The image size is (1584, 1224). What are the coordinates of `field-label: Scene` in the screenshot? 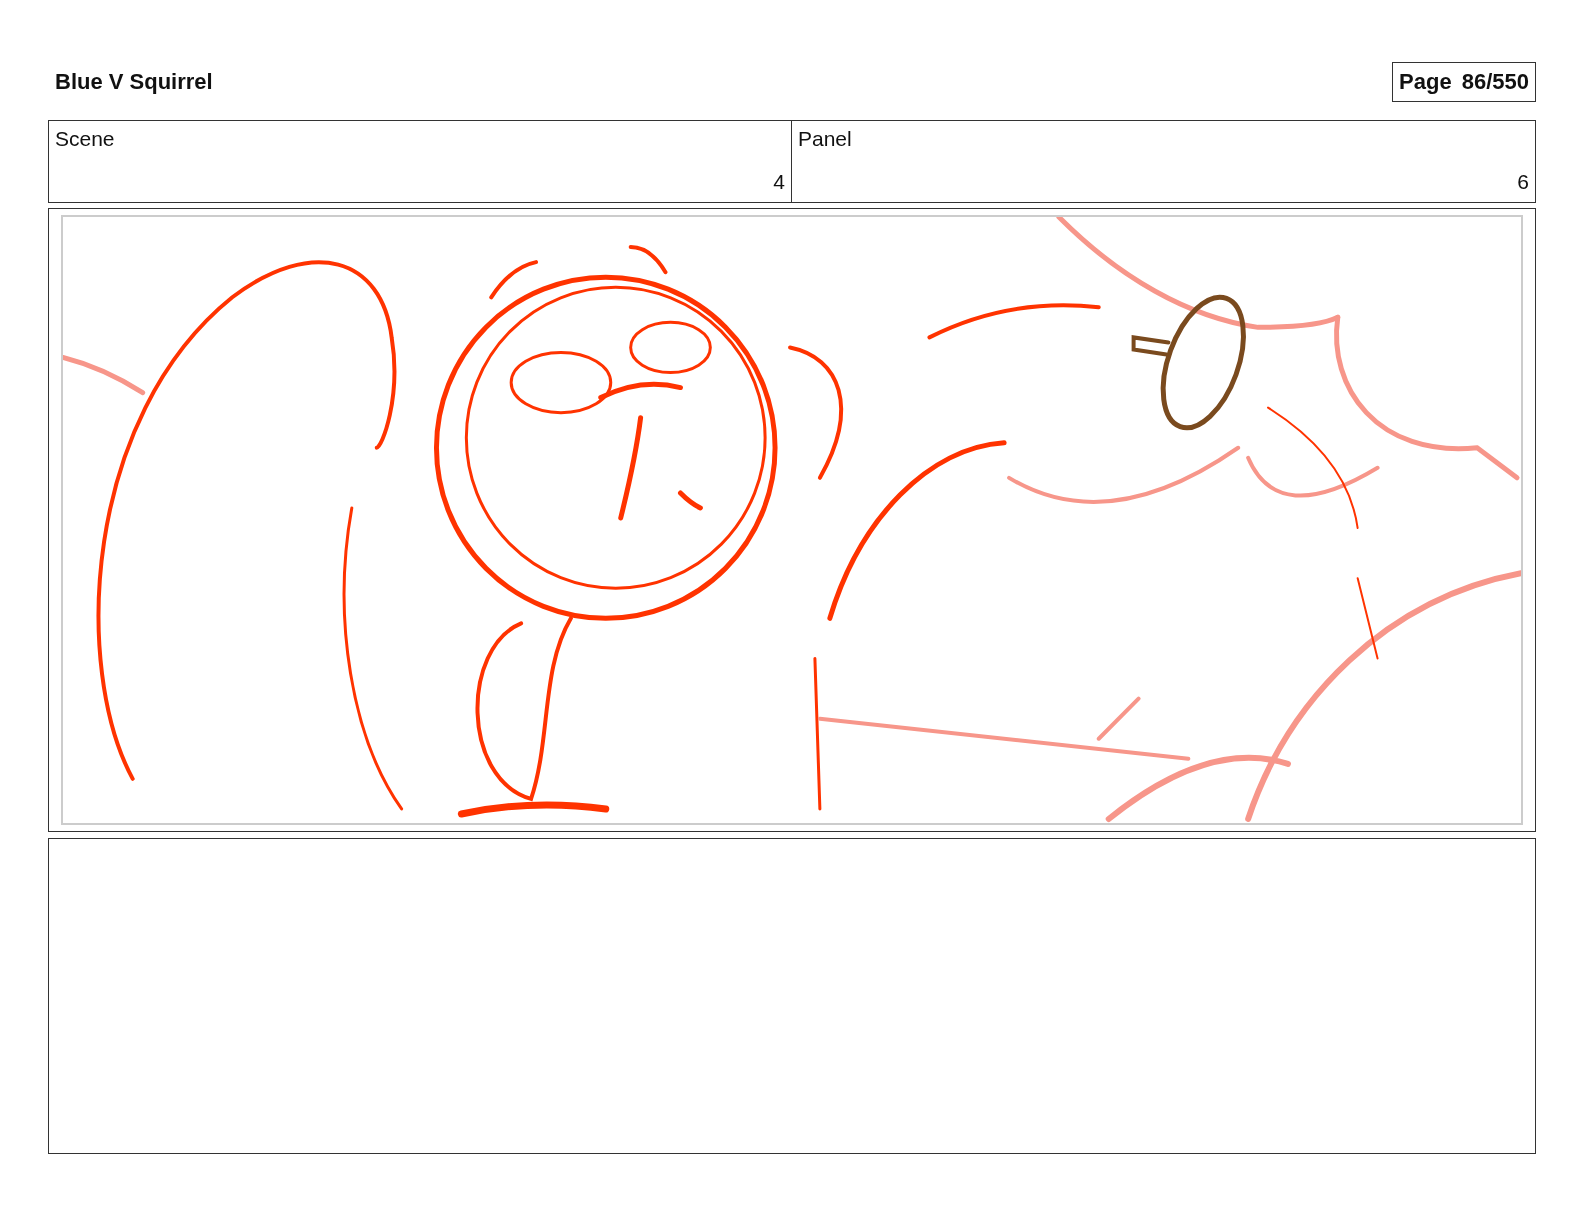 It's located at (85, 139).